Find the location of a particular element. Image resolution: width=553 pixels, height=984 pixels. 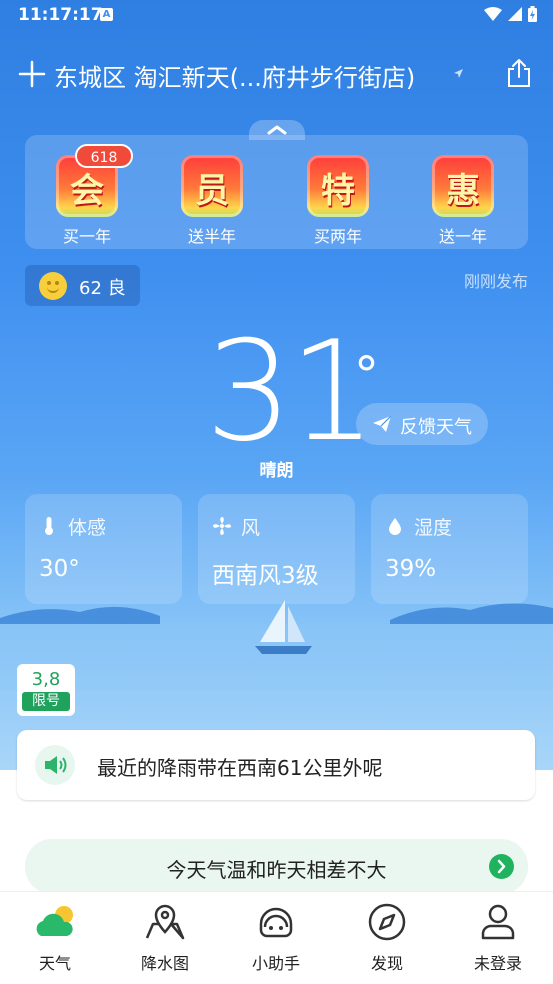

weather-icon is located at coordinates (54, 921).